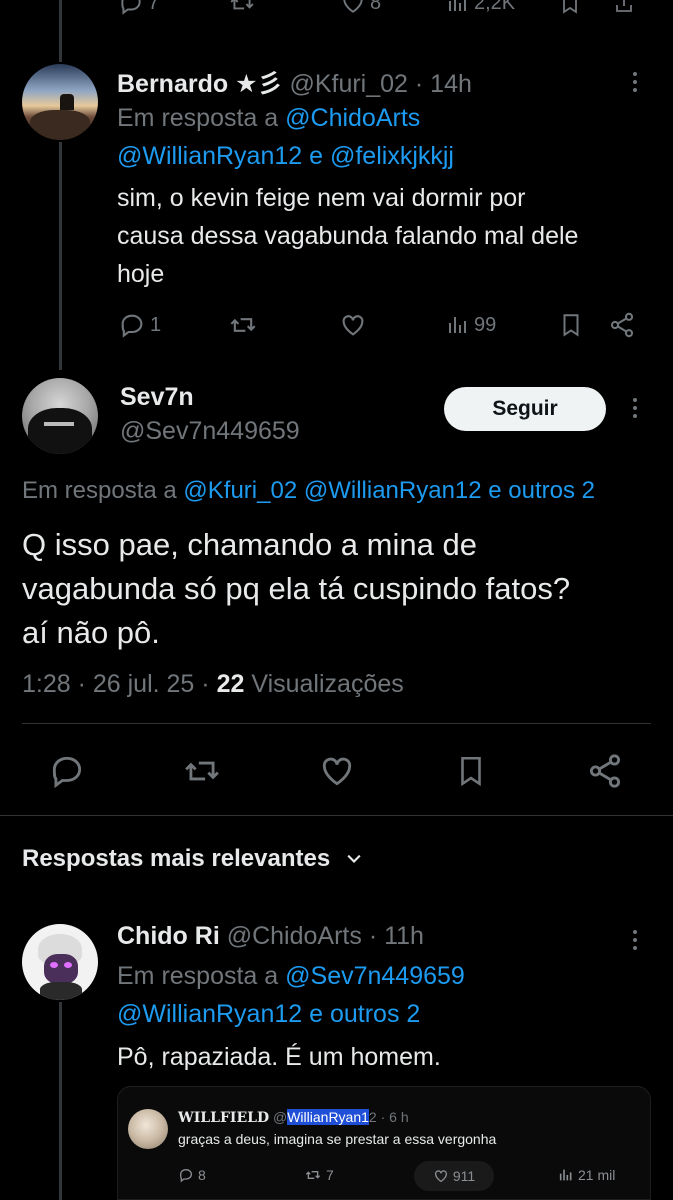  What do you see at coordinates (485, 324) in the screenshot?
I see `views-count: 99` at bounding box center [485, 324].